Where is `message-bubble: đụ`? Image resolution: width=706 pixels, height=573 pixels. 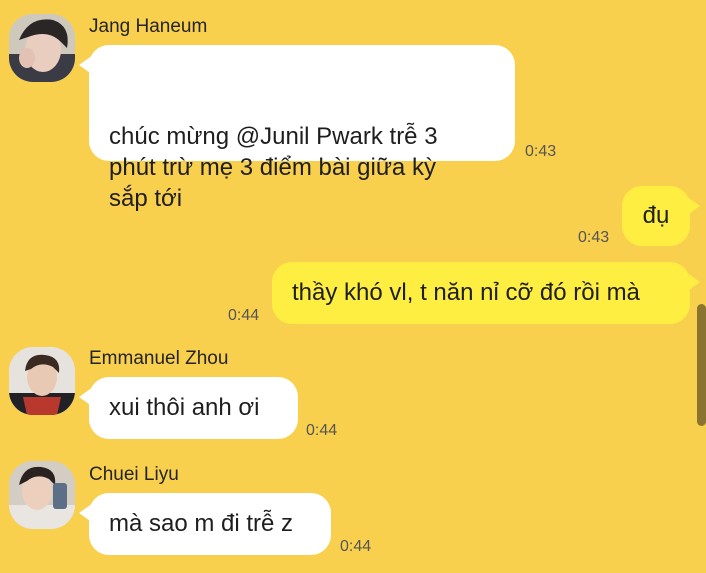
message-bubble: đụ is located at coordinates (661, 216).